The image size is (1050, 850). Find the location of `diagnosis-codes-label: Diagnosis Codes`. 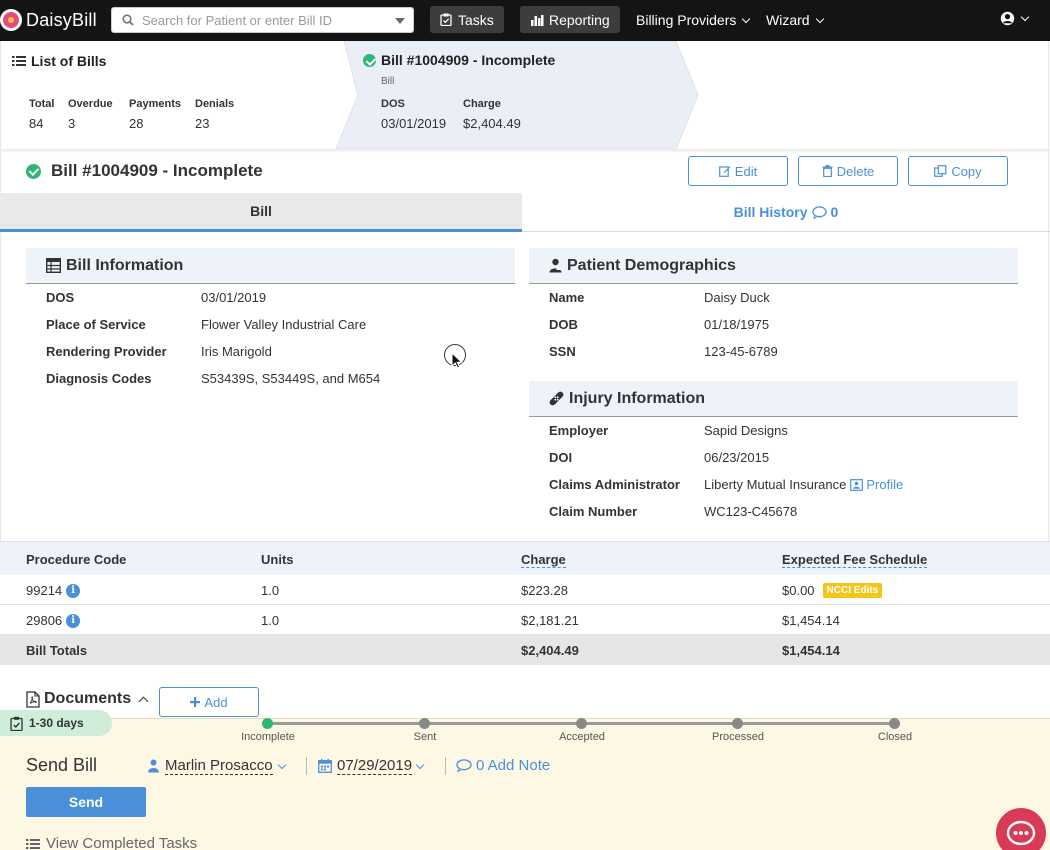

diagnosis-codes-label: Diagnosis Codes is located at coordinates (99, 378).